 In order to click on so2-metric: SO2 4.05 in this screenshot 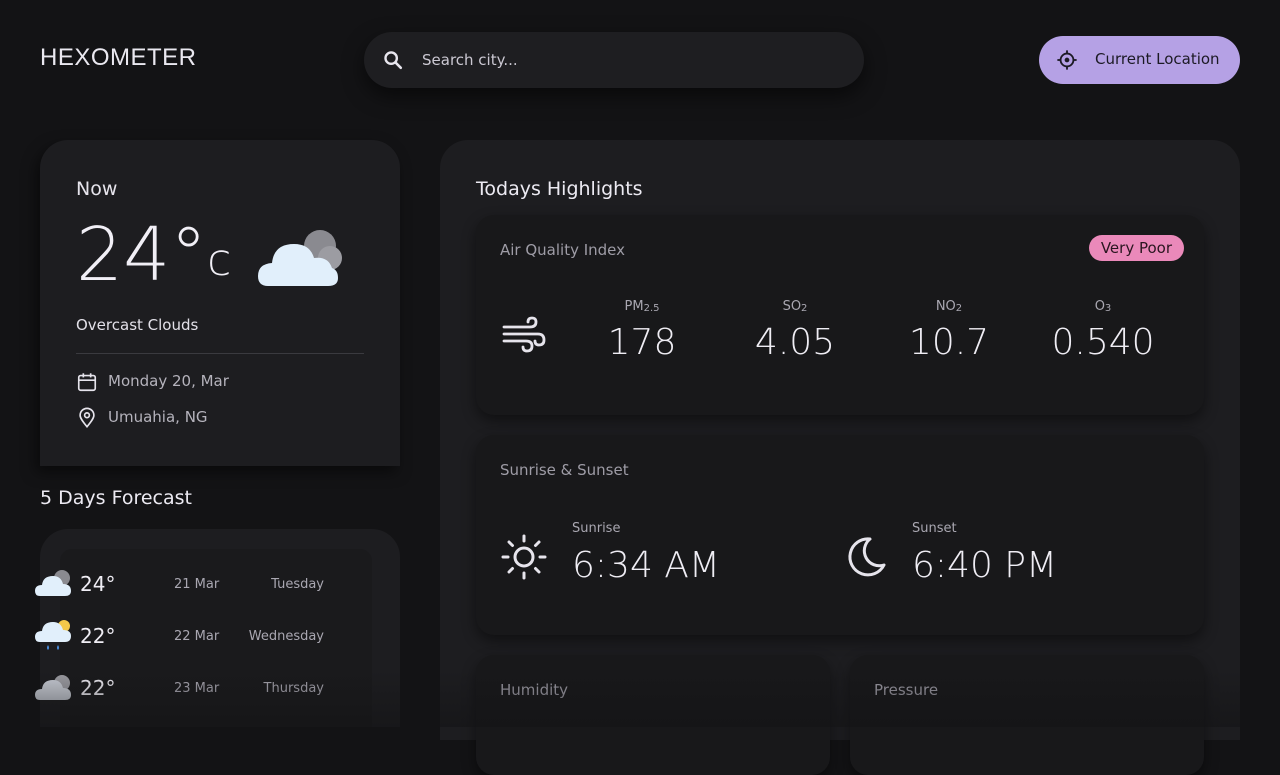, I will do `click(795, 331)`.